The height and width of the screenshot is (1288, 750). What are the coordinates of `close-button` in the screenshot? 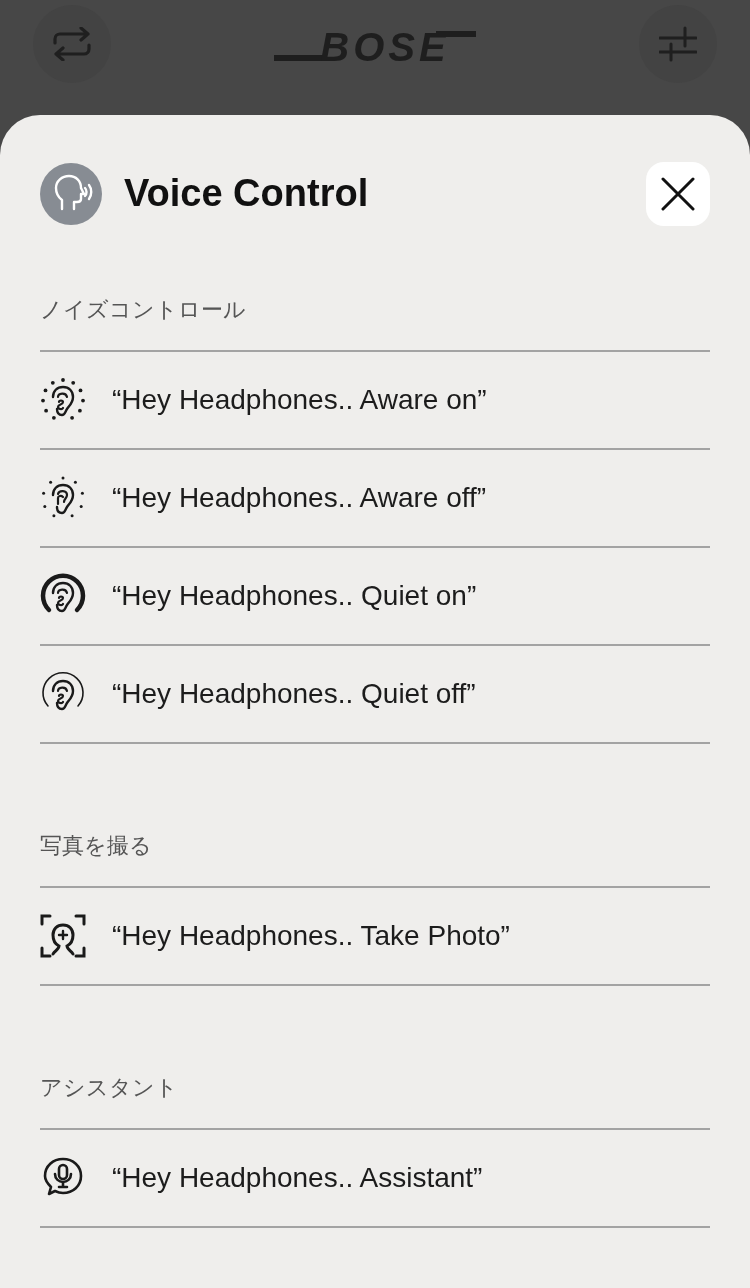 It's located at (678, 193).